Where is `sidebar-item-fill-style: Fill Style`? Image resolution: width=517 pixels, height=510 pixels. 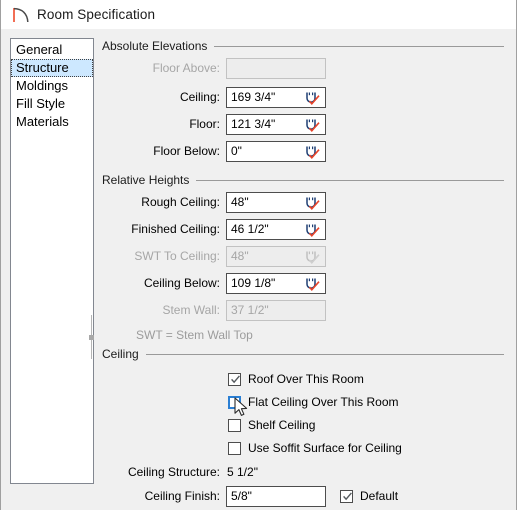 sidebar-item-fill-style: Fill Style is located at coordinates (52, 104).